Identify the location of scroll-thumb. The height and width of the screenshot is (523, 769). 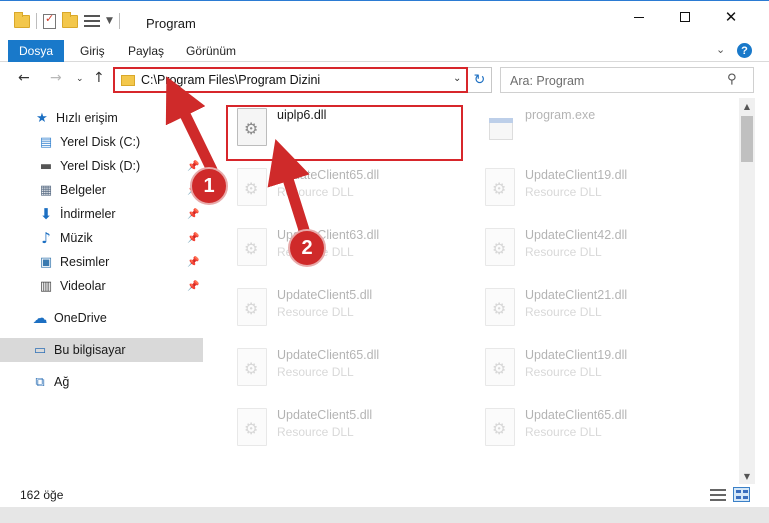
(747, 139).